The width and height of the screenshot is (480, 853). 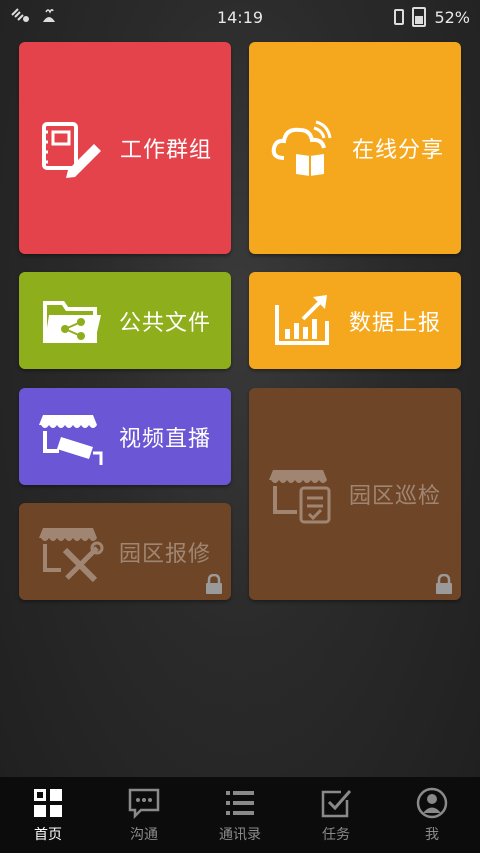 I want to click on tile-label: 工作群组, so click(x=165, y=150).